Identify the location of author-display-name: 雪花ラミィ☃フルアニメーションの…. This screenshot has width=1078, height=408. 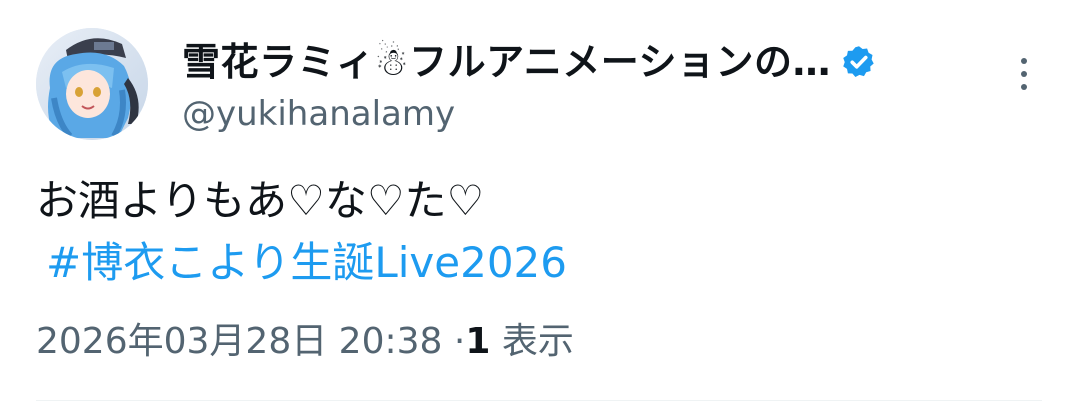
(506, 62).